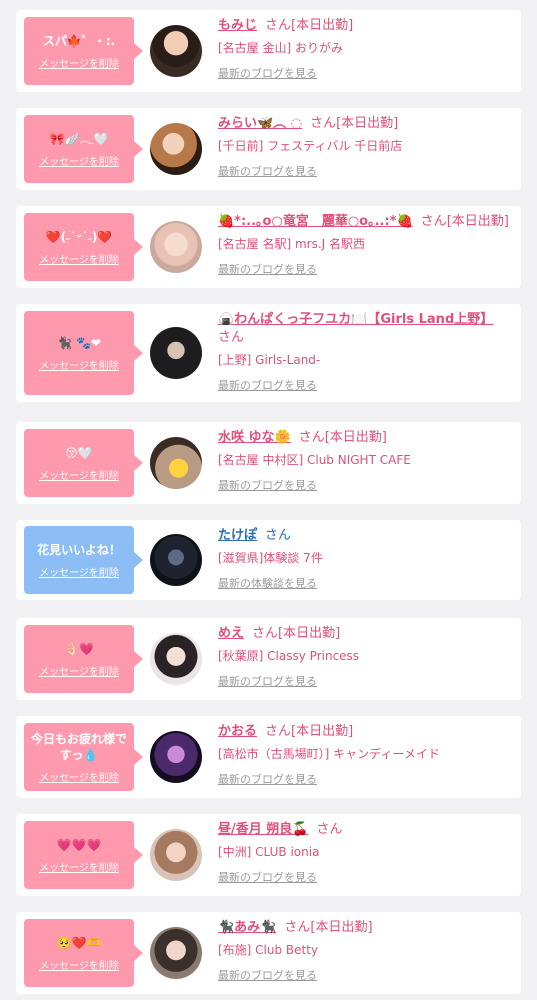 The height and width of the screenshot is (1000, 537). I want to click on shop-name: [滋賀県]体験談 7件, so click(270, 558).